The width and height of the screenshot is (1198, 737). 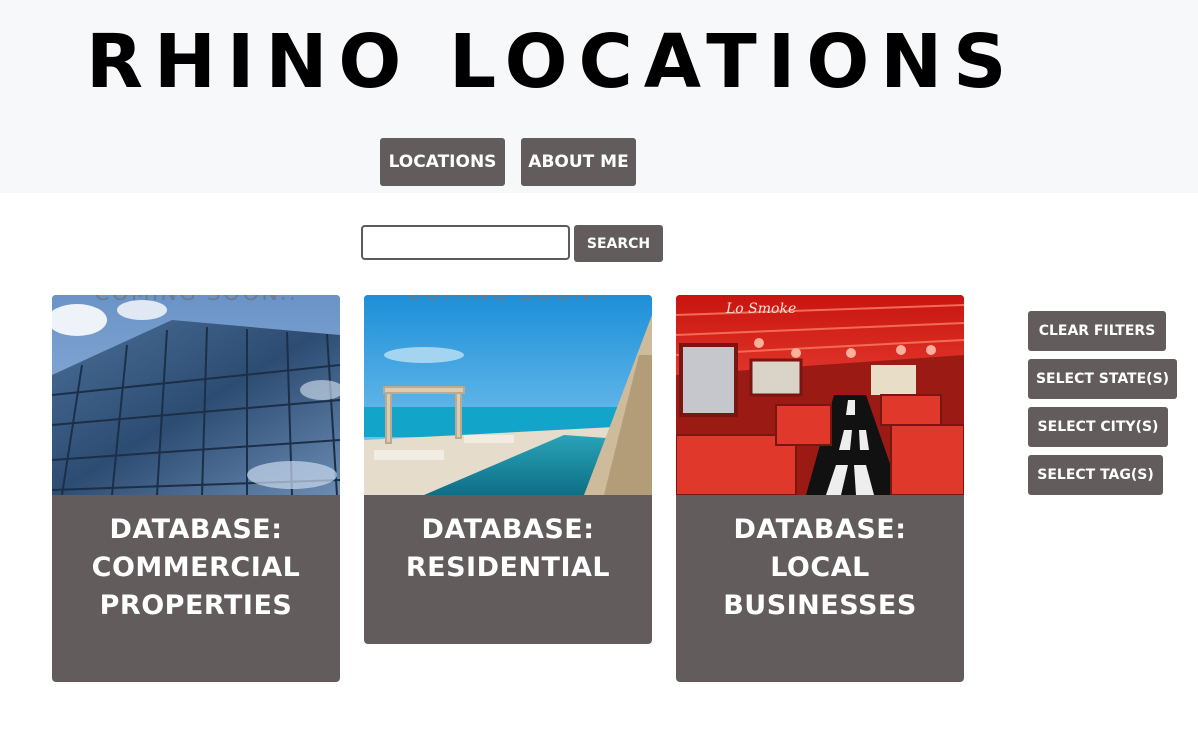 I want to click on card-residential: COMING SOON.. DATABASE: RESIDENTIAL, so click(x=508, y=469).